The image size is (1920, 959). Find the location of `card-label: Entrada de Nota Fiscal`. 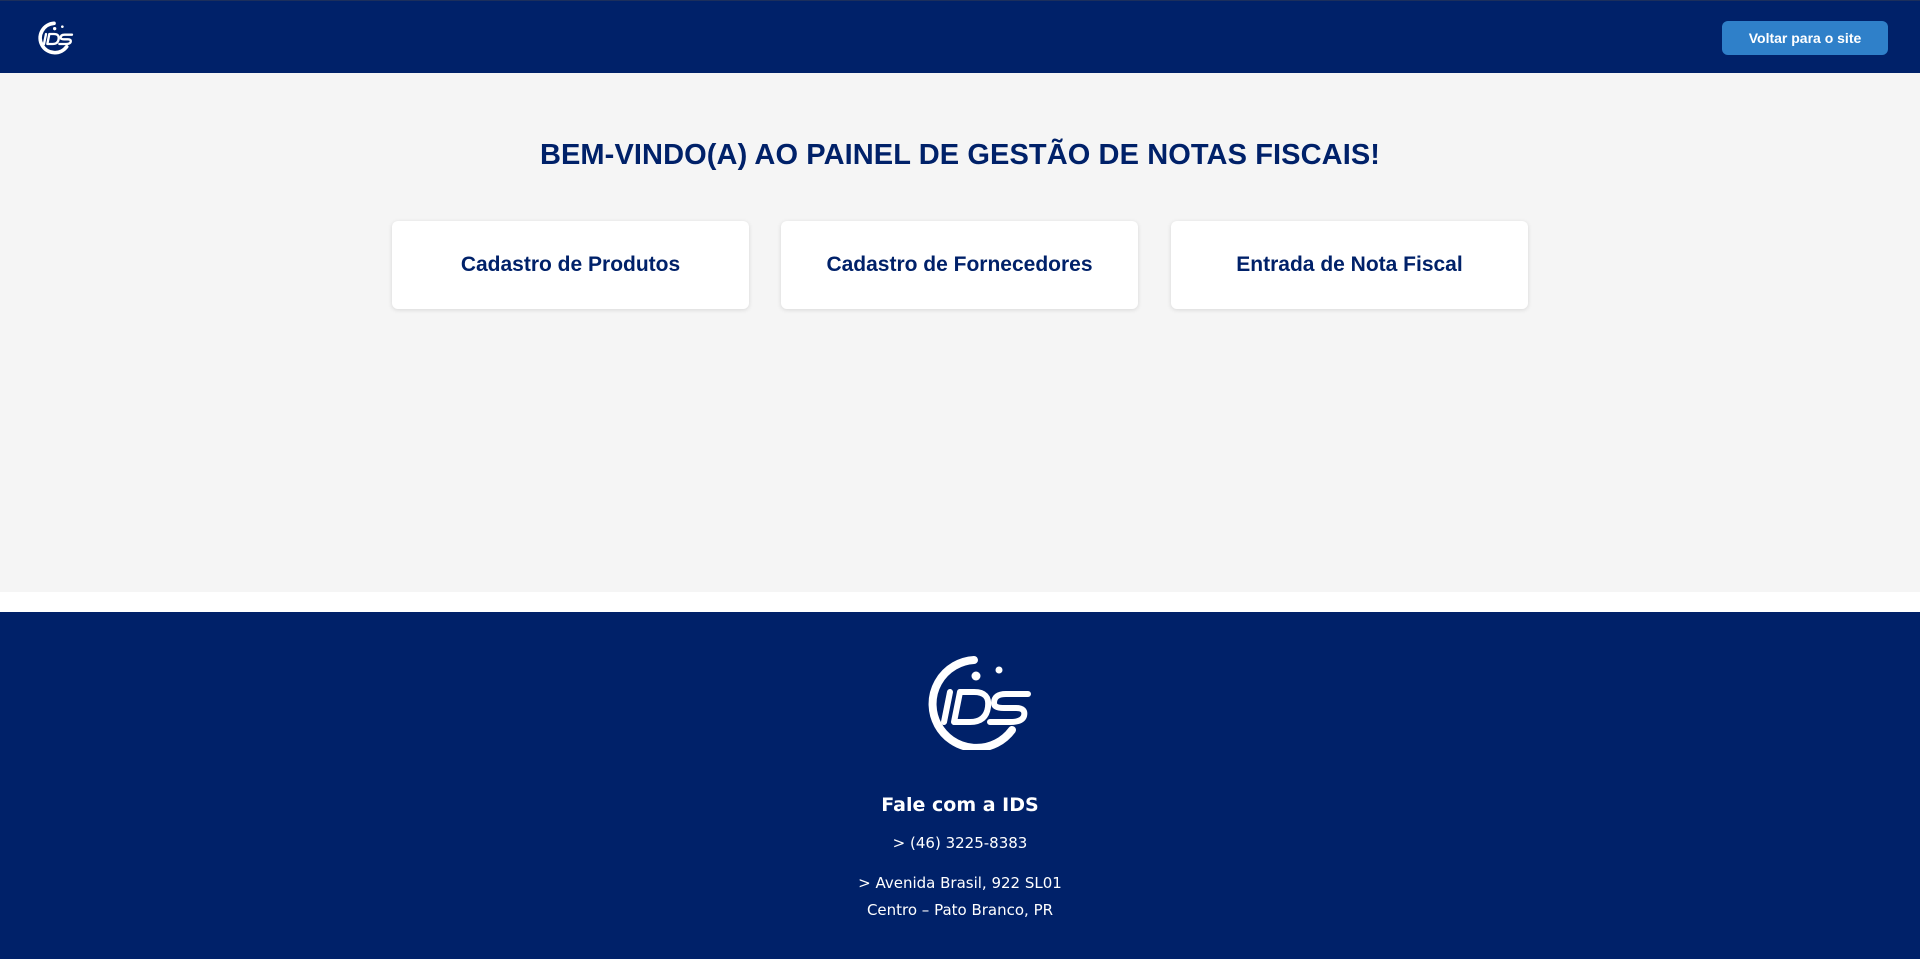

card-label: Entrada de Nota Fiscal is located at coordinates (1349, 264).